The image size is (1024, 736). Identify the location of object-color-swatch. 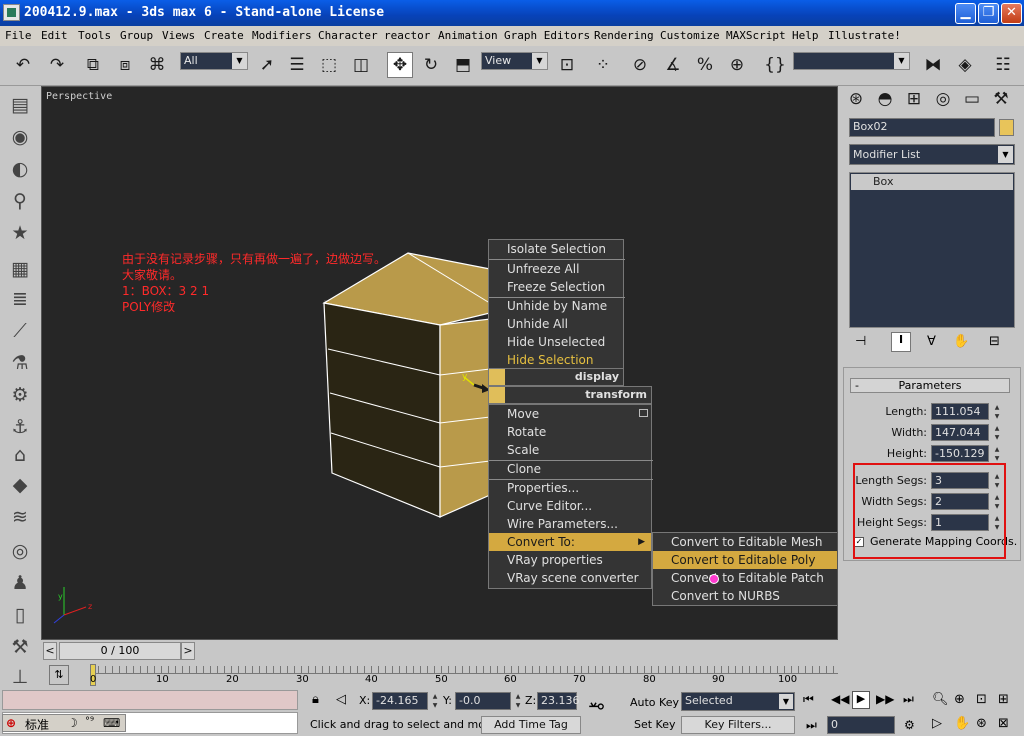
(1006, 127).